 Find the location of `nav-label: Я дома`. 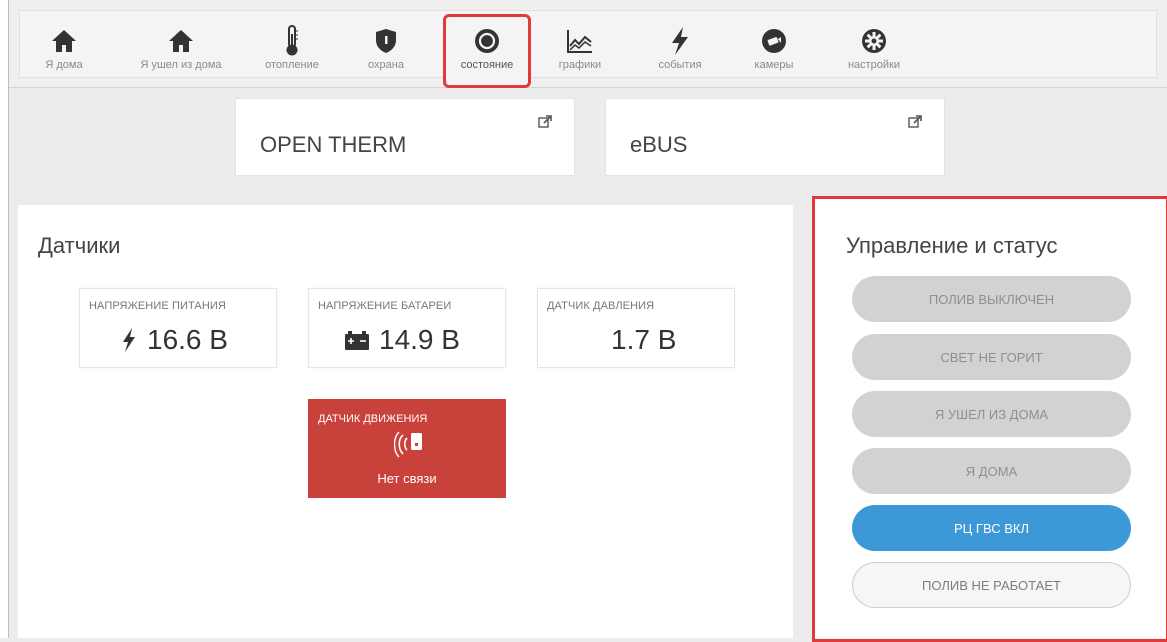

nav-label: Я дома is located at coordinates (64, 65).